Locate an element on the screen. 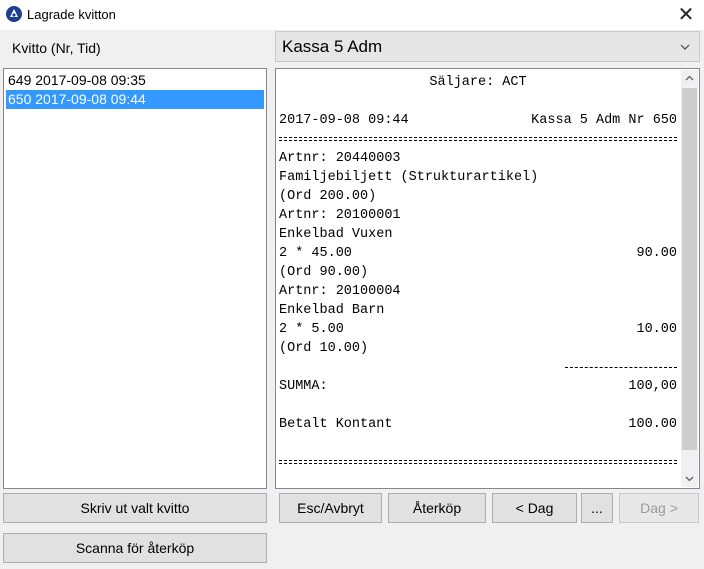  receipt-register: Kassa 5 Adm Nr 650 is located at coordinates (604, 120).